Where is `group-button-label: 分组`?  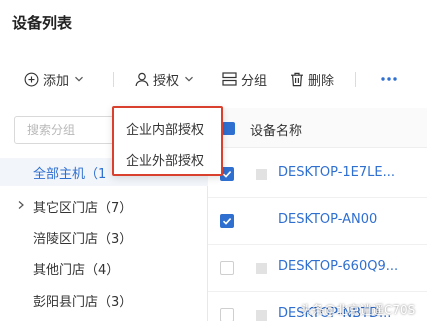
group-button-label: 分组 is located at coordinates (254, 81).